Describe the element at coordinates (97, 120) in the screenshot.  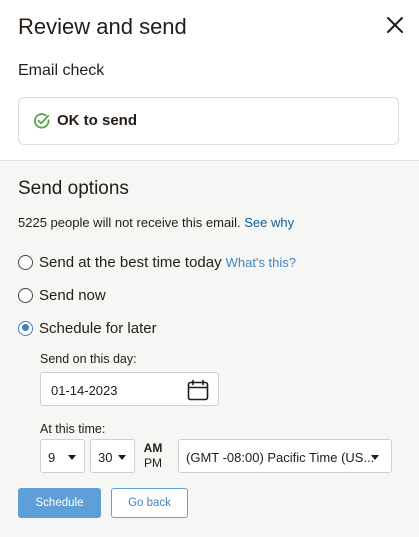
I see `email-check-status: OK to send` at that location.